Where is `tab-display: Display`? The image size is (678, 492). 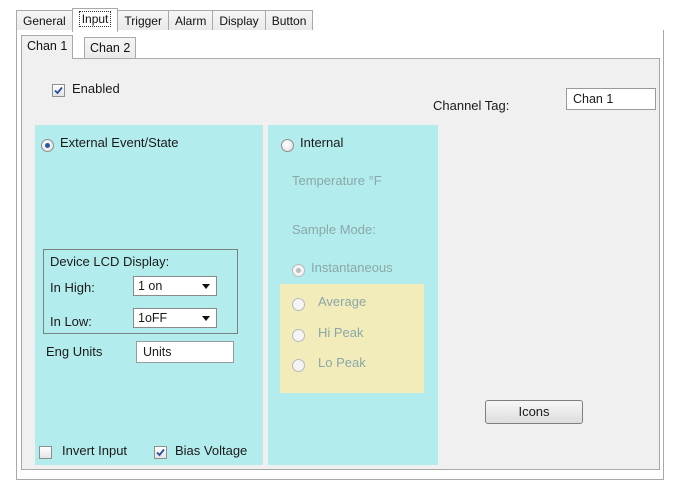 tab-display: Display is located at coordinates (239, 20).